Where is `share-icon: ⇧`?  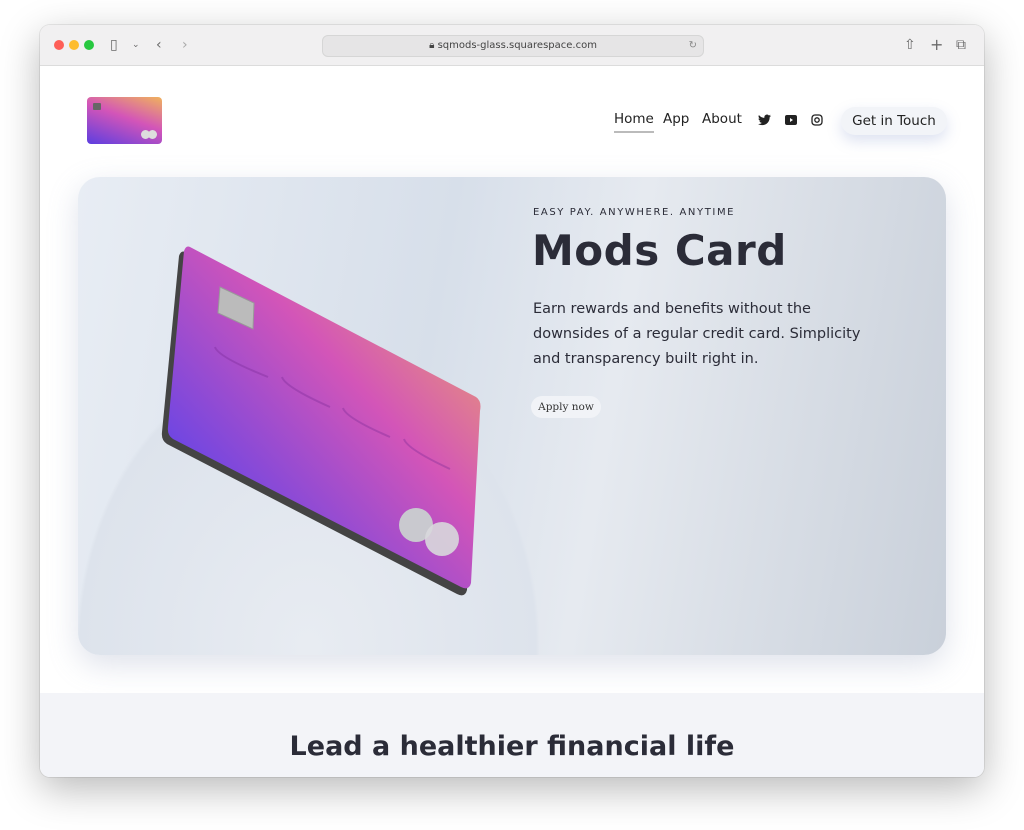
share-icon: ⇧ is located at coordinates (910, 45).